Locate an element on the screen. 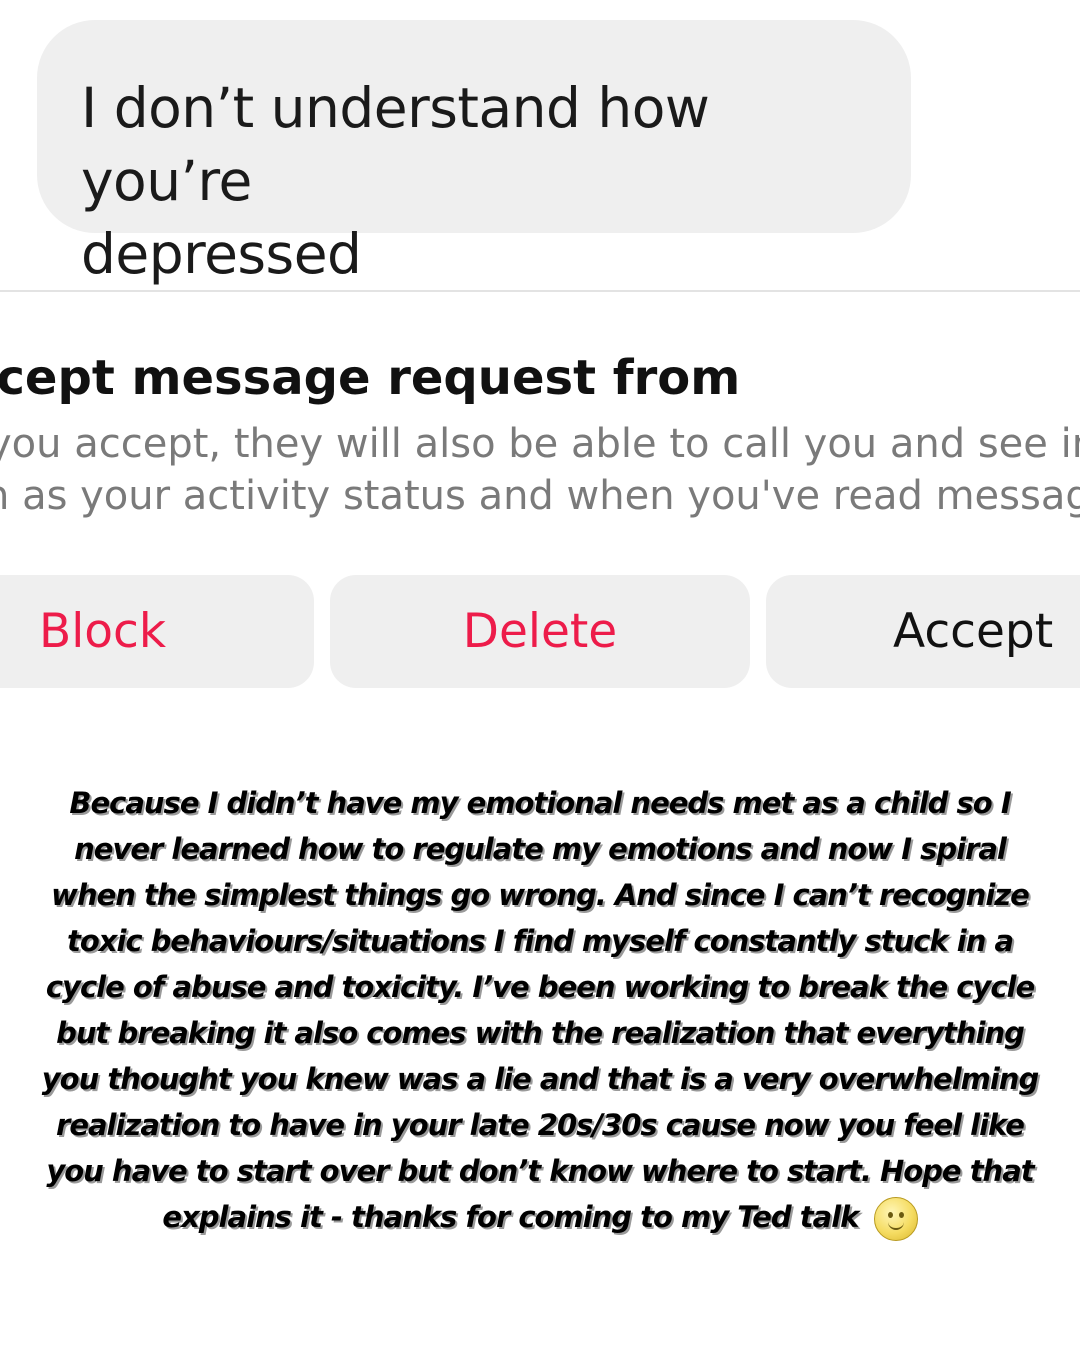 The height and width of the screenshot is (1350, 1080). accept-button: Accept is located at coordinates (923, 631).